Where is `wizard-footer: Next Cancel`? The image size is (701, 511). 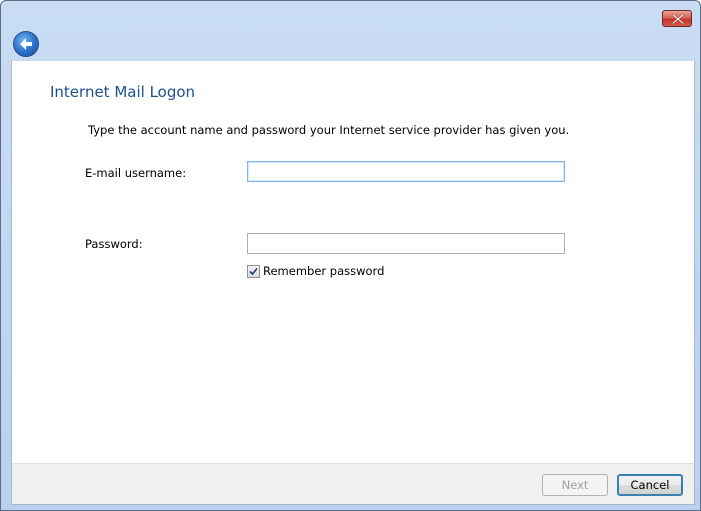 wizard-footer: Next Cancel is located at coordinates (353, 484).